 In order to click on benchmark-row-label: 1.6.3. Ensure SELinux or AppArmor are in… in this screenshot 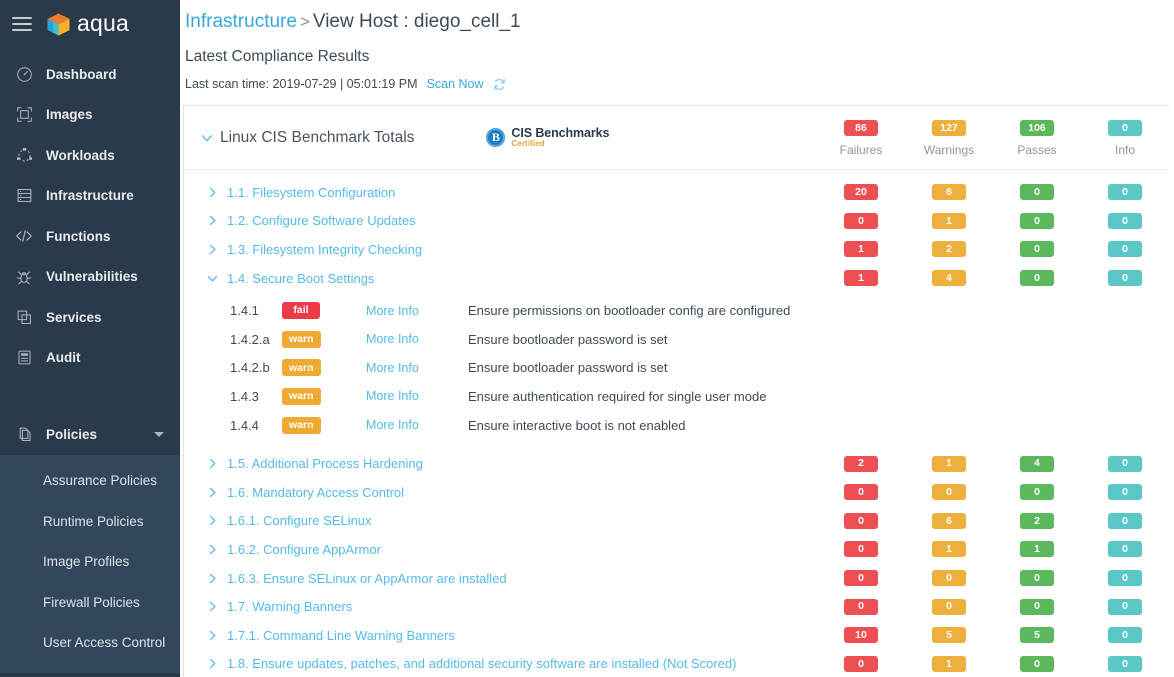, I will do `click(367, 578)`.